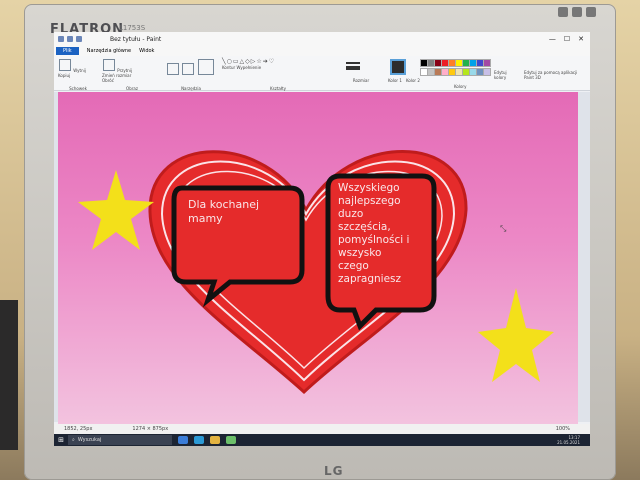  Describe the element at coordinates (65, 65) in the screenshot. I see `paste-icon` at that location.